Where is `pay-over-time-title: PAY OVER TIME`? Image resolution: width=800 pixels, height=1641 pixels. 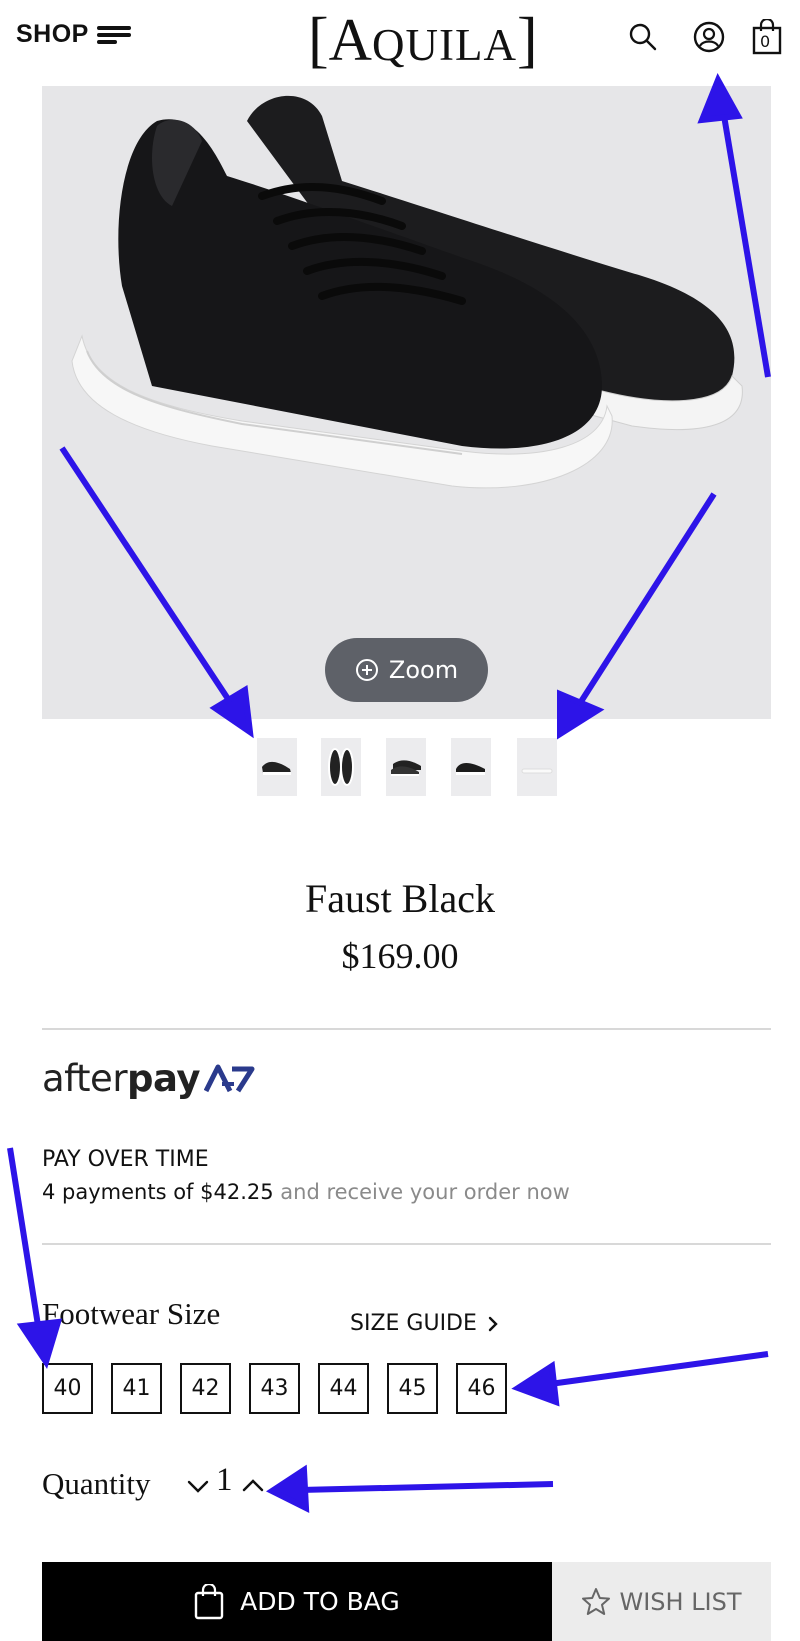 pay-over-time-title: PAY OVER TIME is located at coordinates (125, 1159).